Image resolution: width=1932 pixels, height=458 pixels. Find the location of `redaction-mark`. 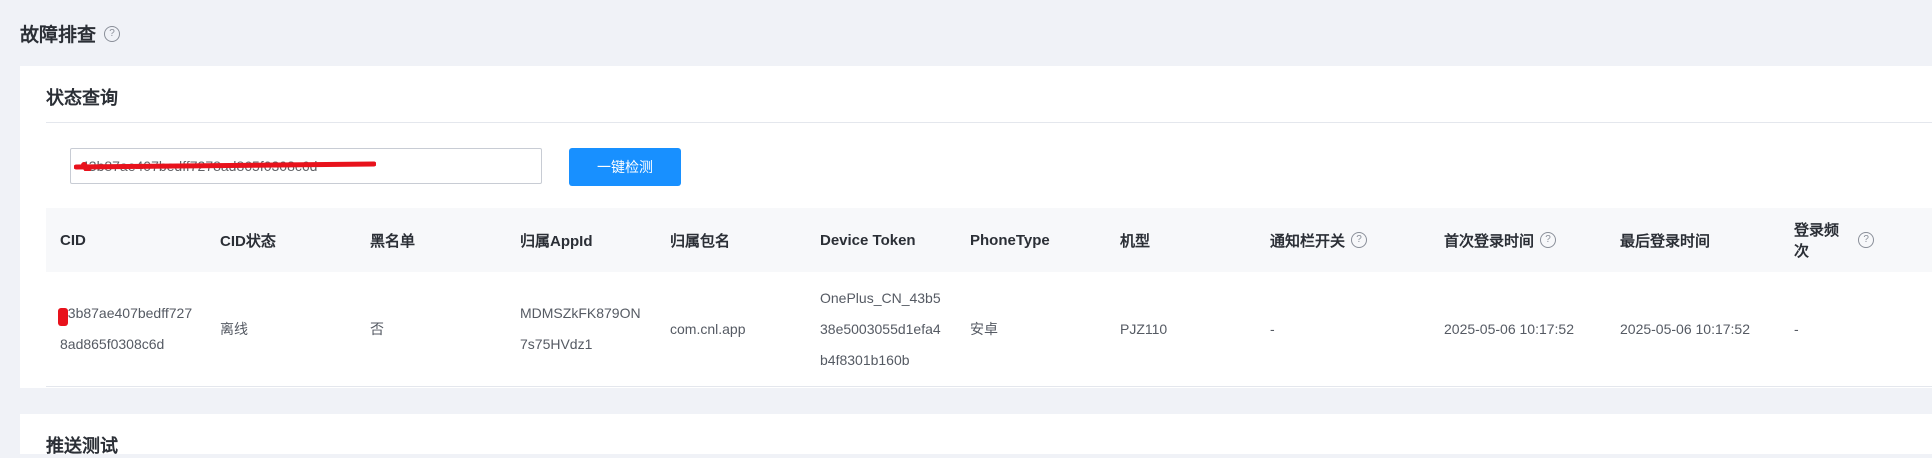

redaction-mark is located at coordinates (63, 317).